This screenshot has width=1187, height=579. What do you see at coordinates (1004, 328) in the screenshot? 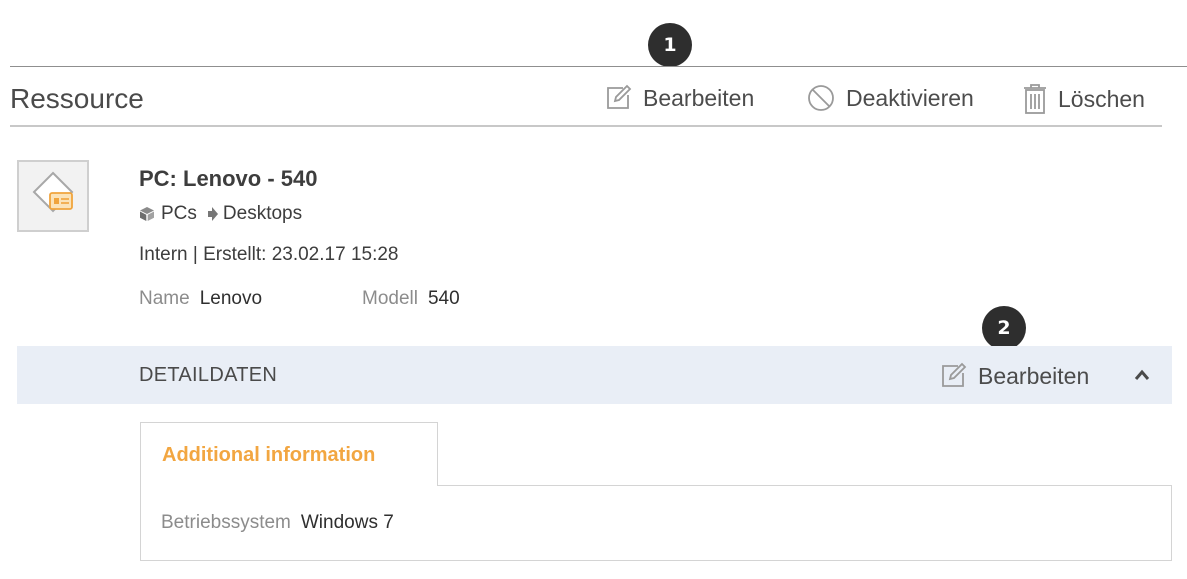
I see `callout-badge-2: 2` at bounding box center [1004, 328].